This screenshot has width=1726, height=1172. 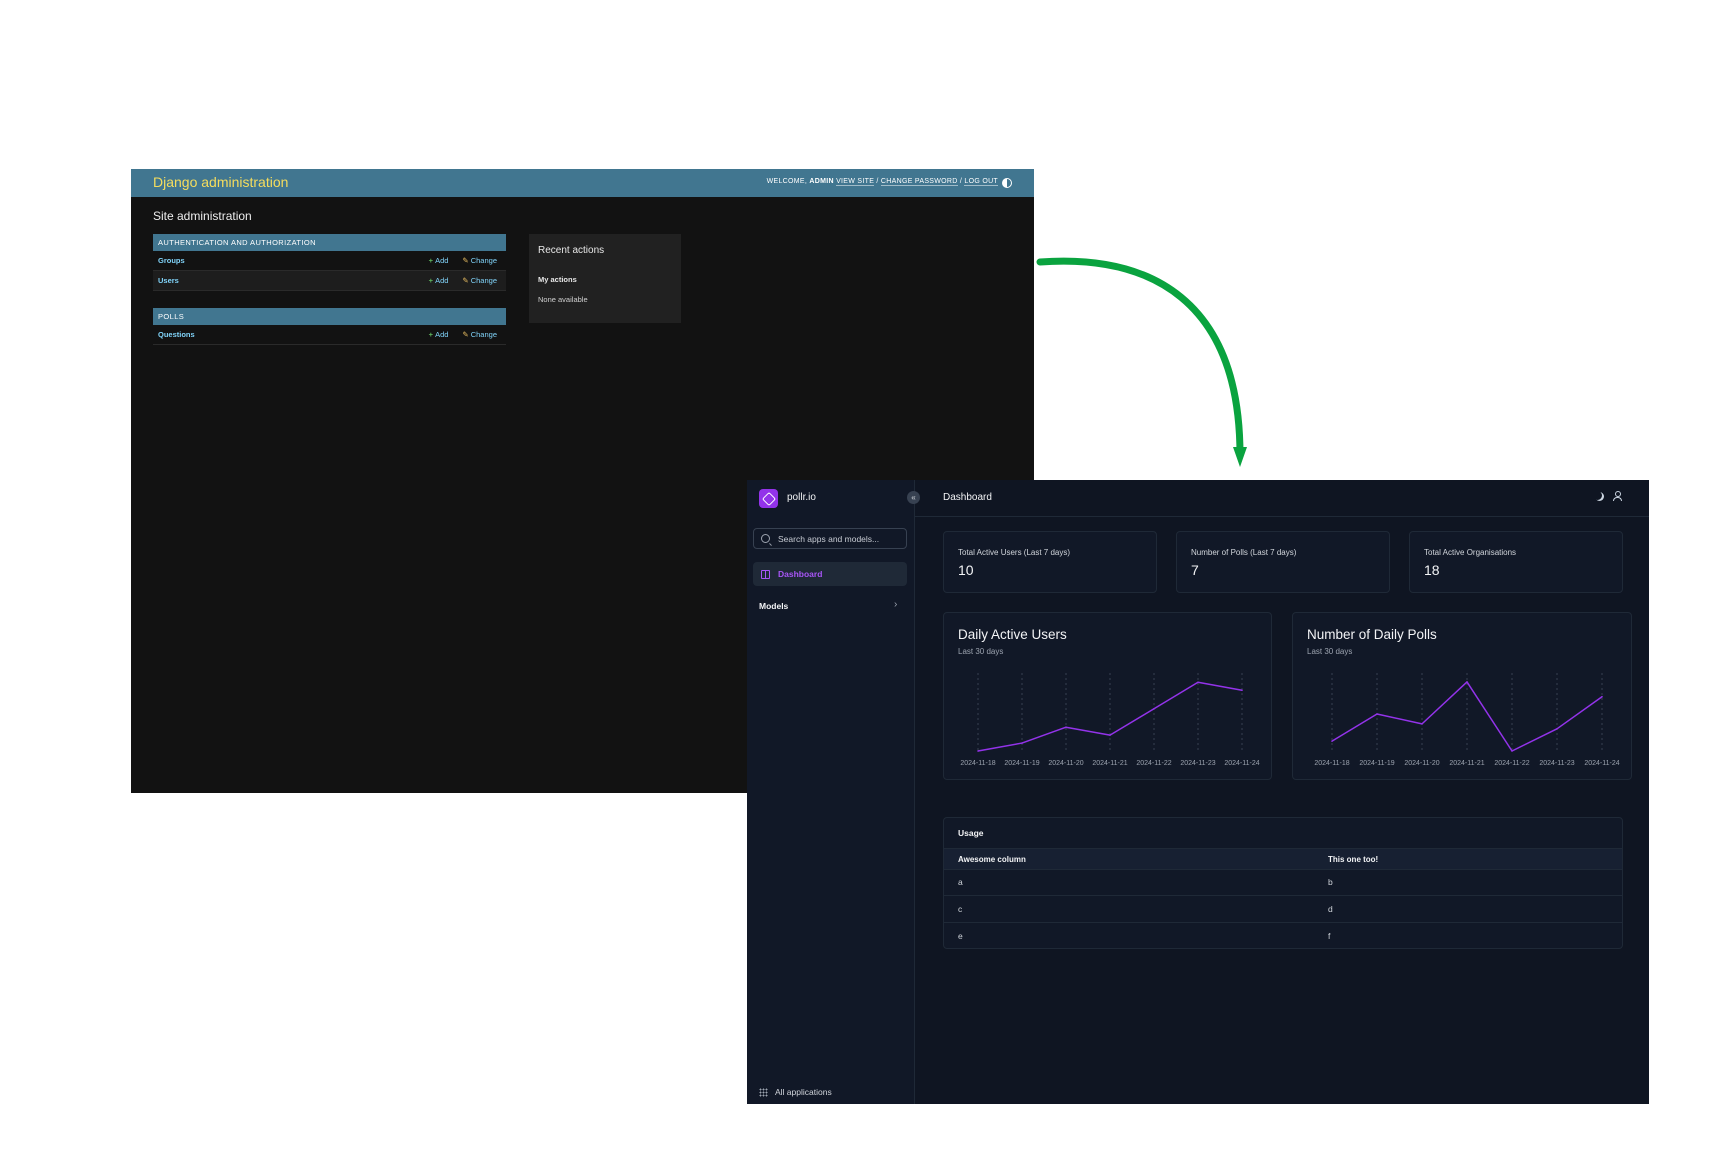 What do you see at coordinates (1353, 859) in the screenshot?
I see `column-header: This one too!` at bounding box center [1353, 859].